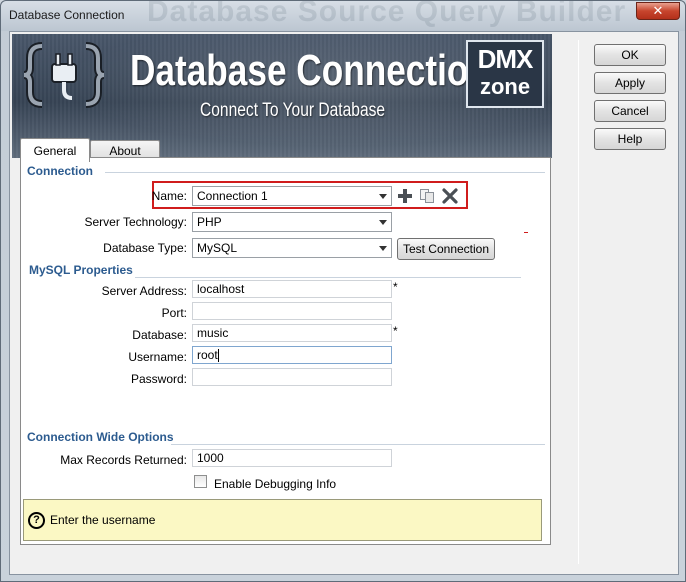 Image resolution: width=686 pixels, height=582 pixels. Describe the element at coordinates (135, 222) in the screenshot. I see `server-technology-label: Server Technology:` at that location.